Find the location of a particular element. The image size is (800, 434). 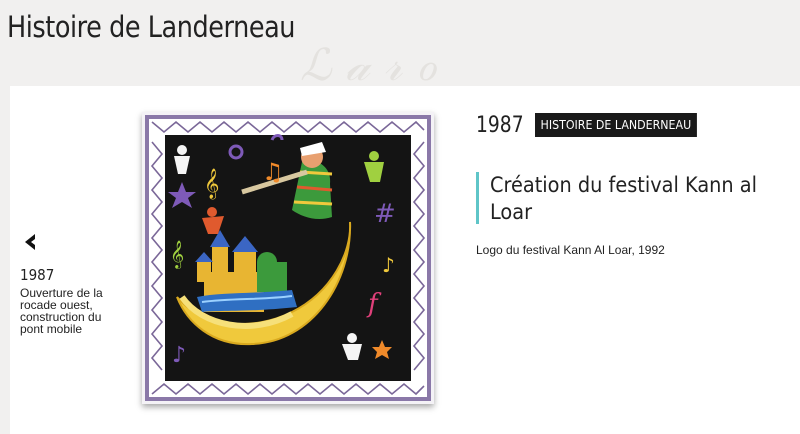

title-accent-bar is located at coordinates (477, 198).